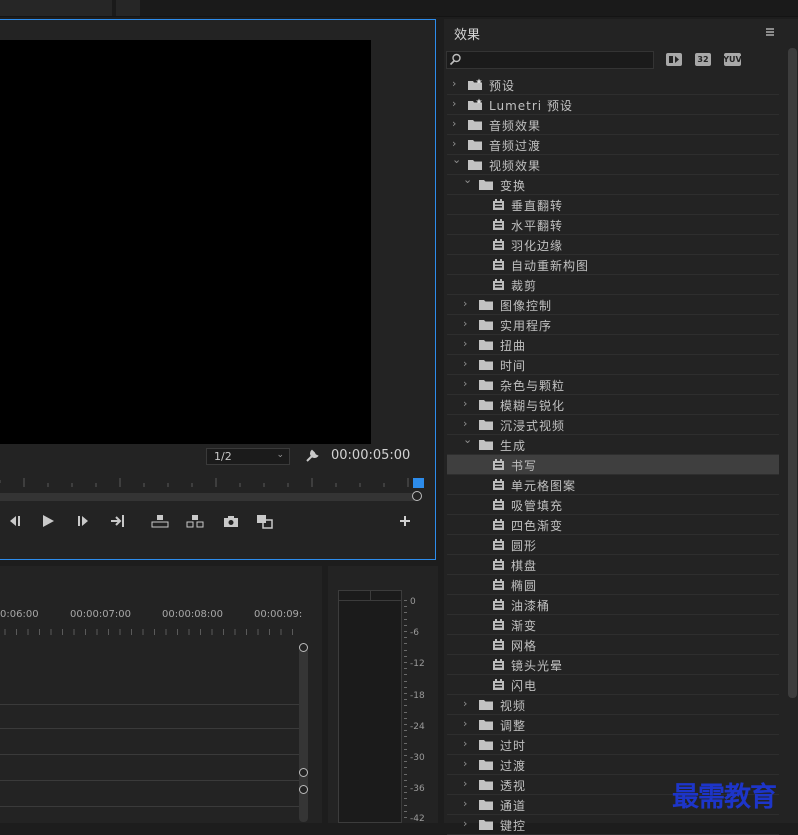  Describe the element at coordinates (613, 705) in the screenshot. I see `folder-item: › 视频` at that location.